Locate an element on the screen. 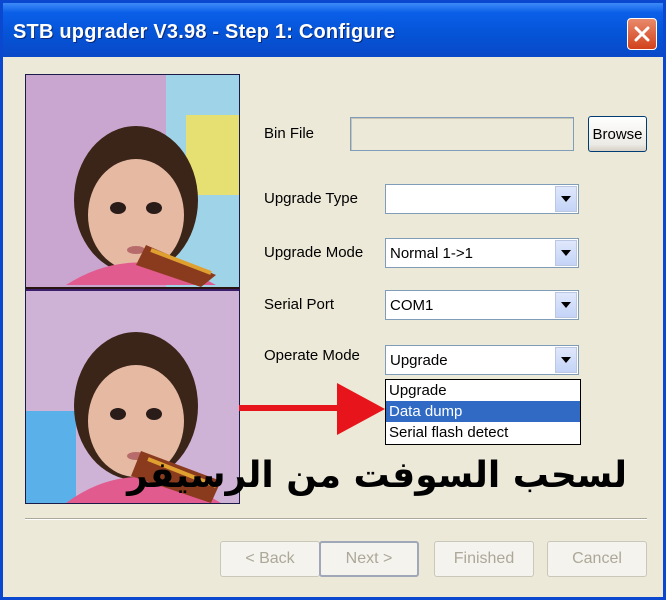 The width and height of the screenshot is (666, 600). back-button: < Back is located at coordinates (270, 559).